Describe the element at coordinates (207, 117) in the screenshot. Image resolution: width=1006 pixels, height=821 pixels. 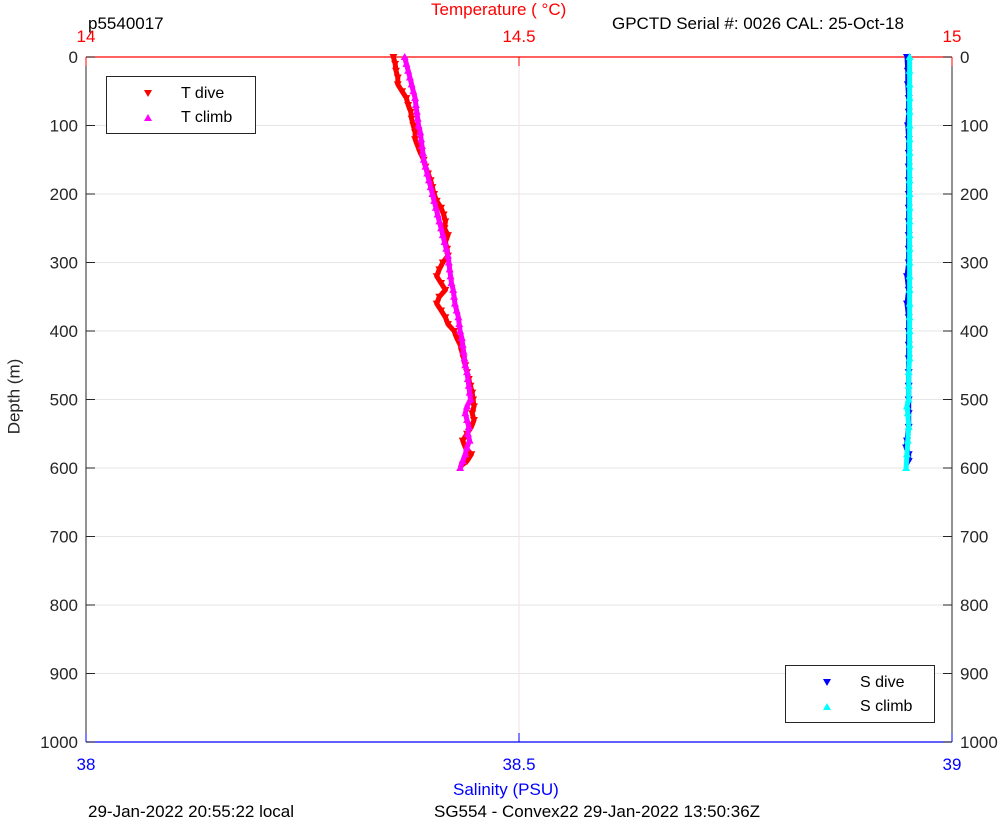
I see `legend-label-t-climb: T climb` at that location.